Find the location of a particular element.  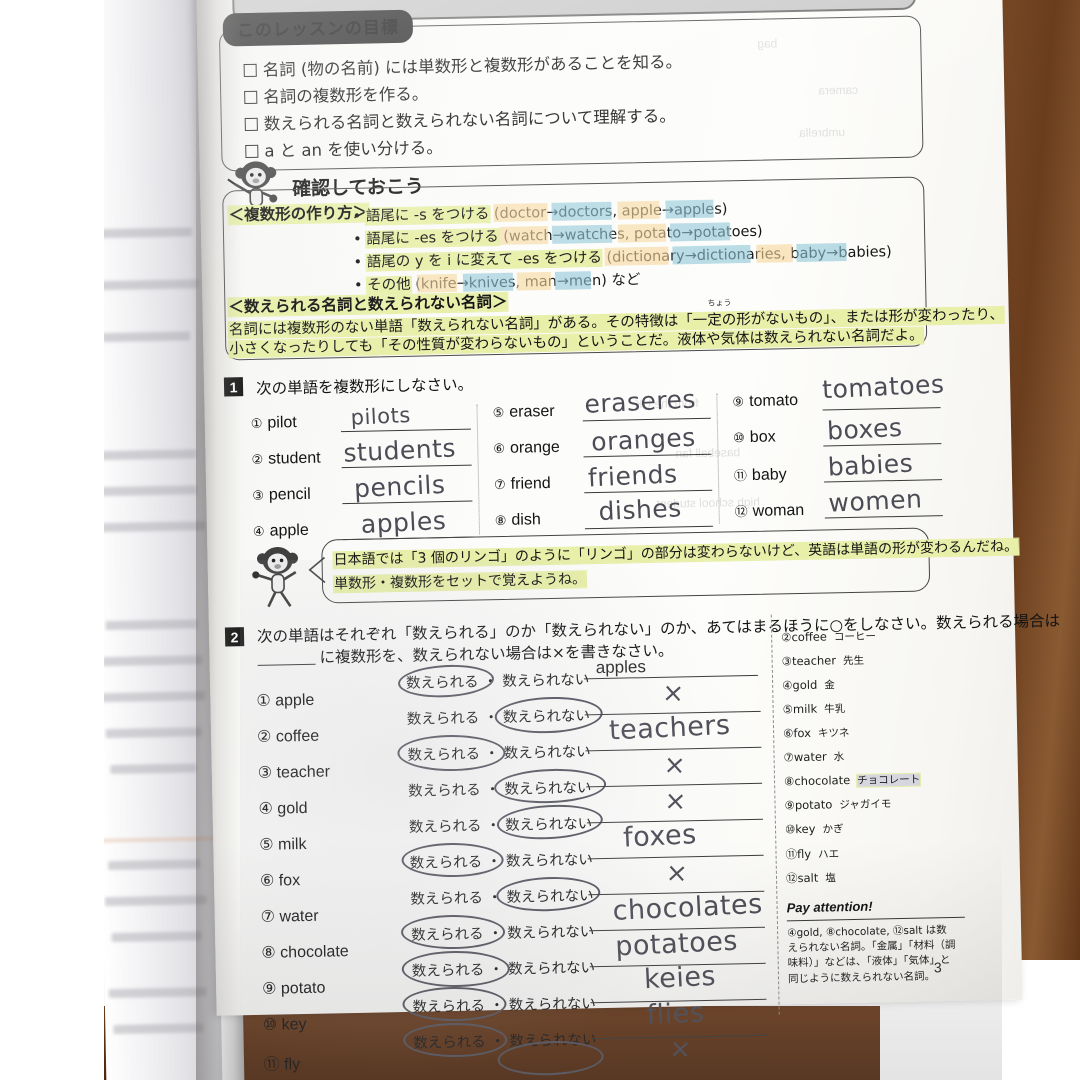

highlight-knife is located at coordinates (437, 283).